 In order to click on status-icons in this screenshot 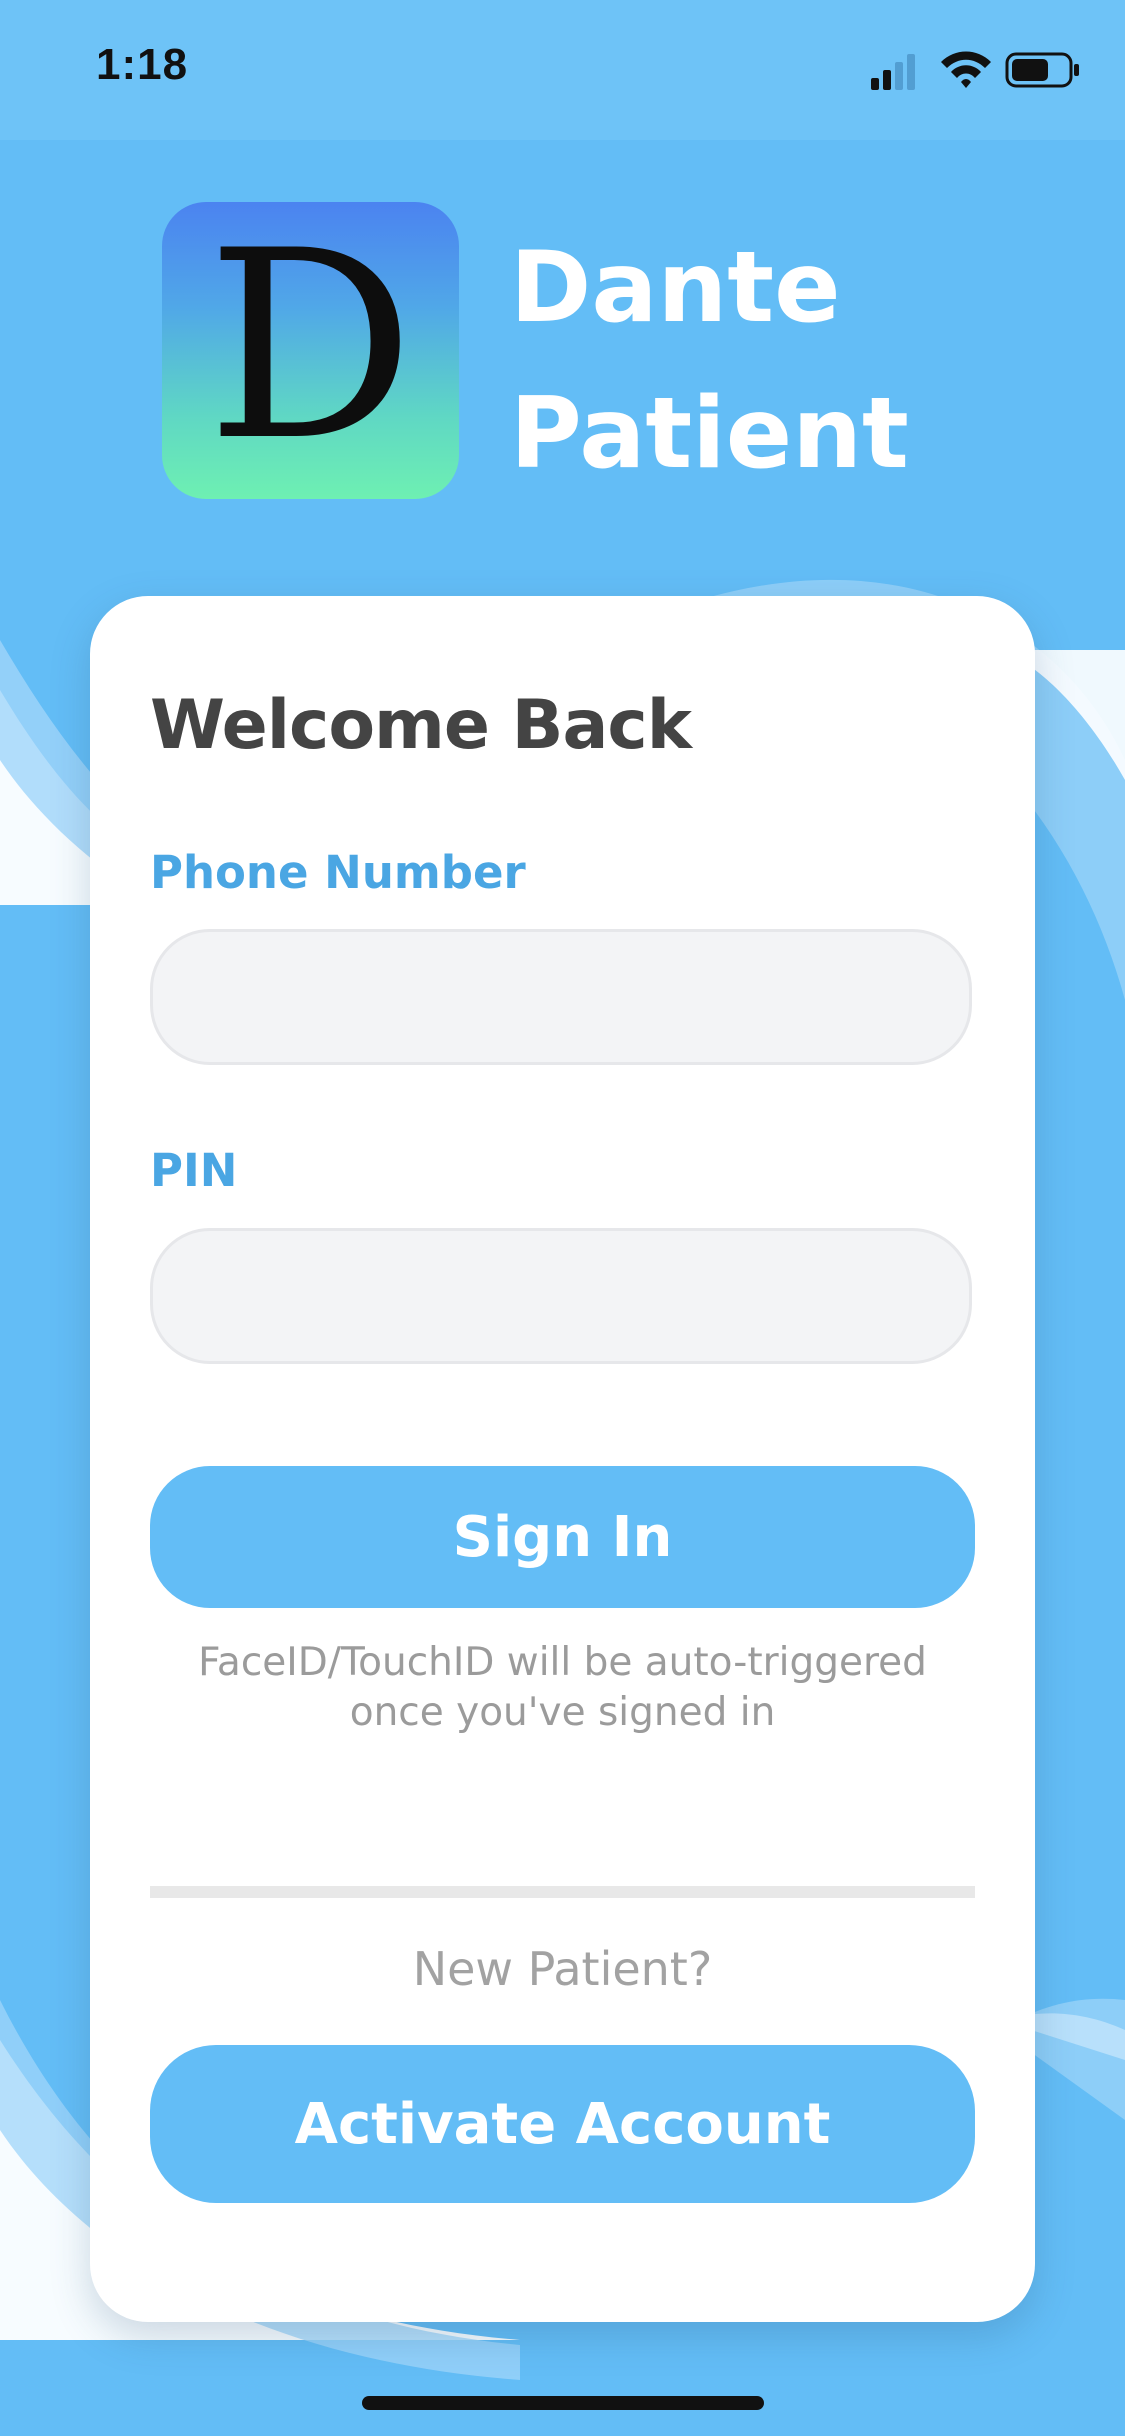, I will do `click(975, 70)`.